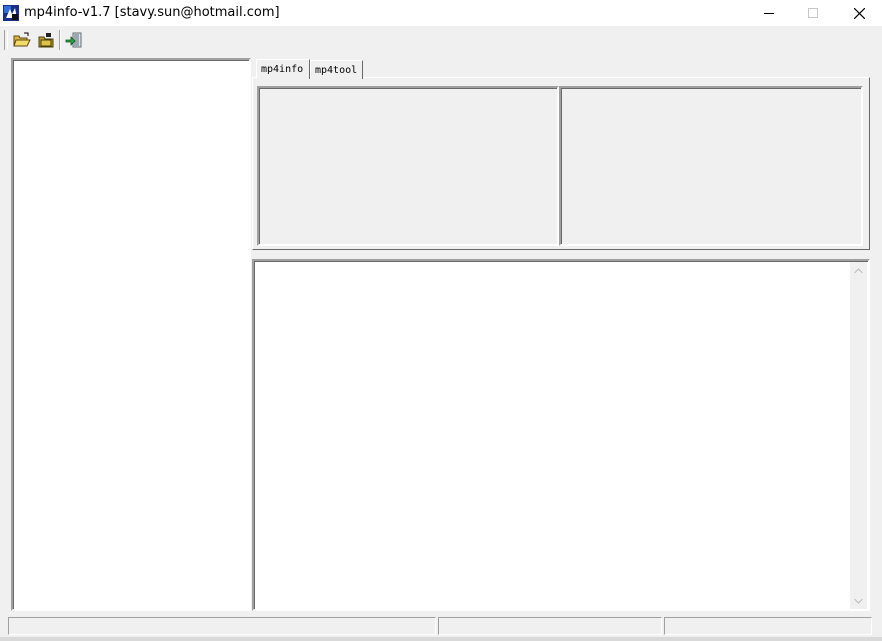  I want to click on minimize-icon, so click(769, 13).